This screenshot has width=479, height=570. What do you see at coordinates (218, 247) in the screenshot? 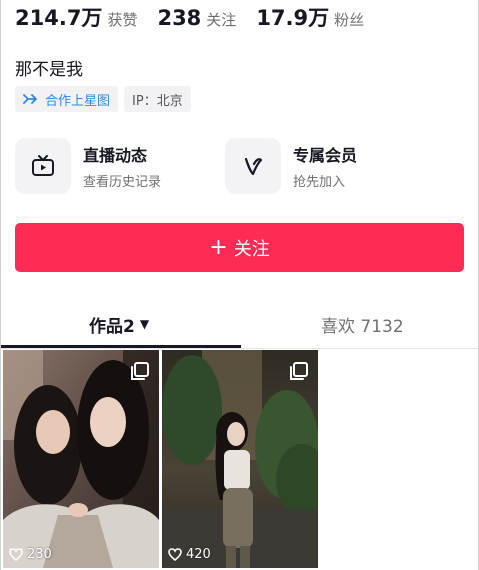
I see `plus-icon: +` at bounding box center [218, 247].